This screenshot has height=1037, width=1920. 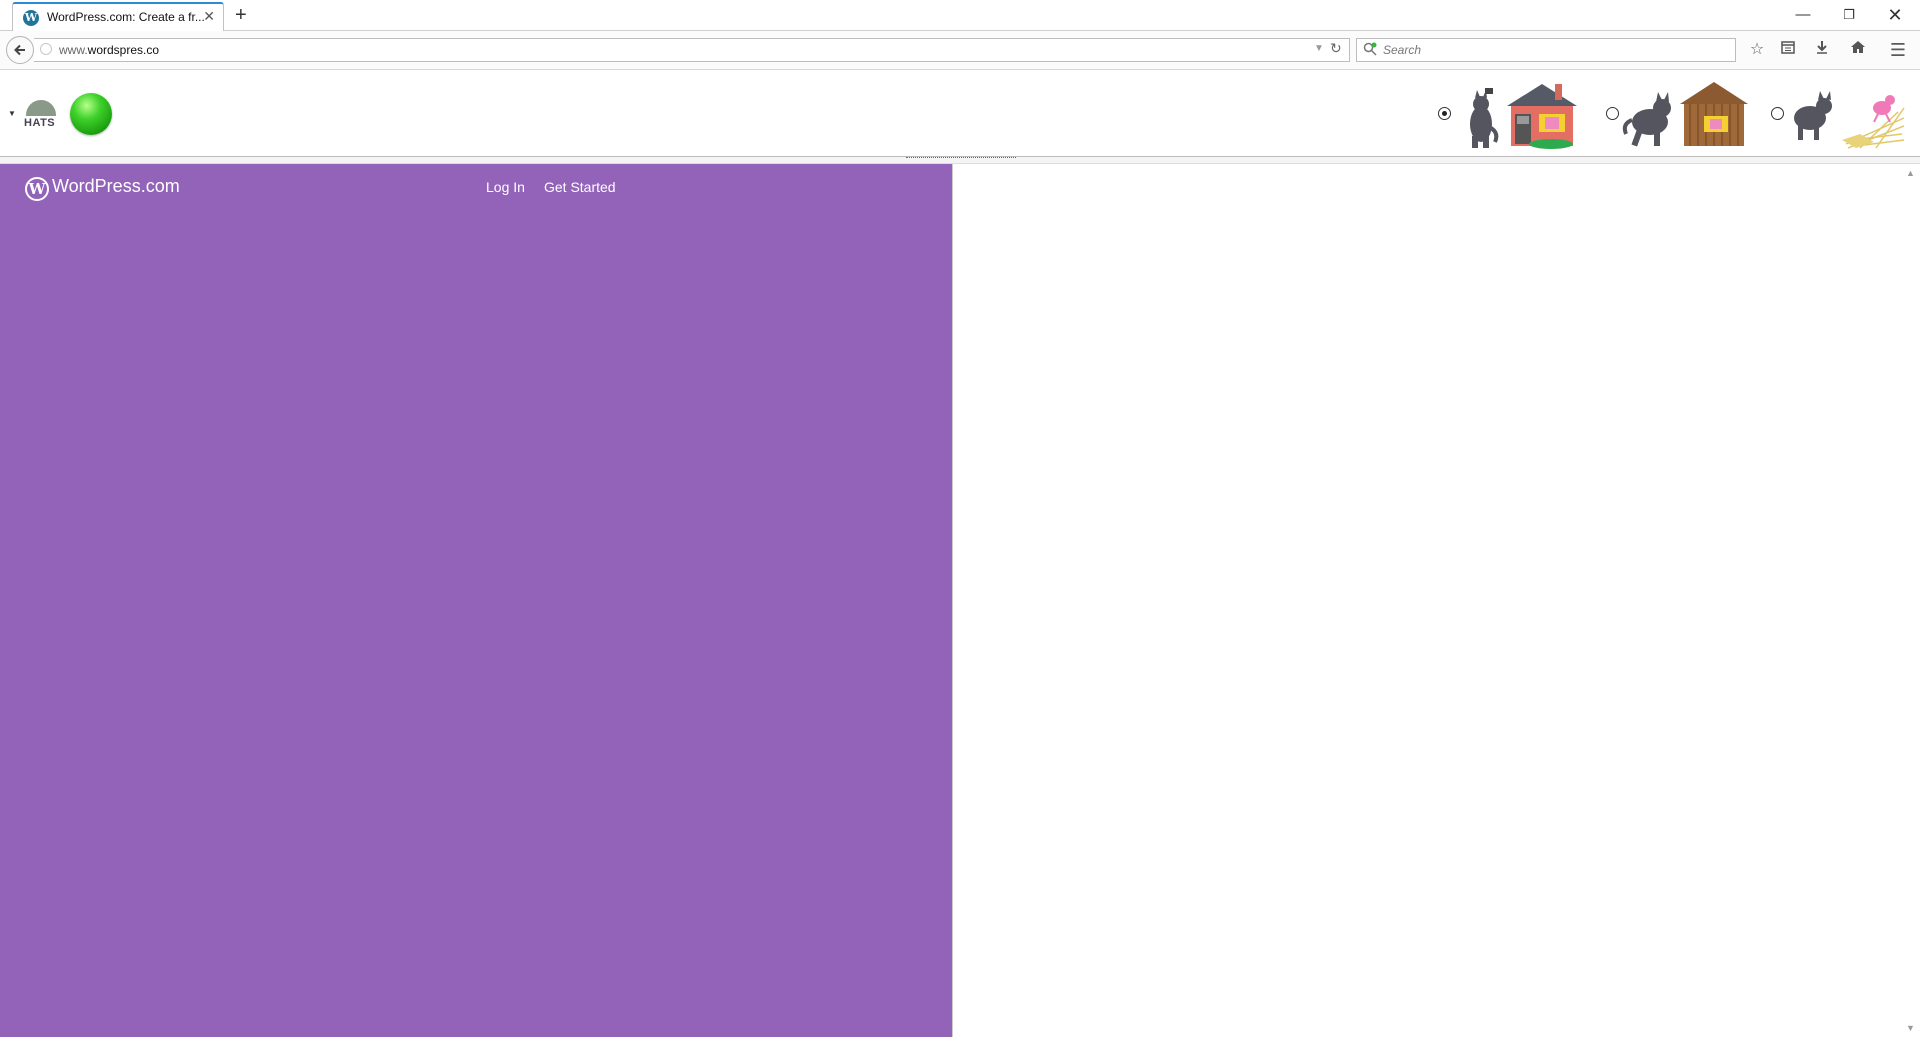 What do you see at coordinates (1846, 114) in the screenshot?
I see `wolf-straw-house-image` at bounding box center [1846, 114].